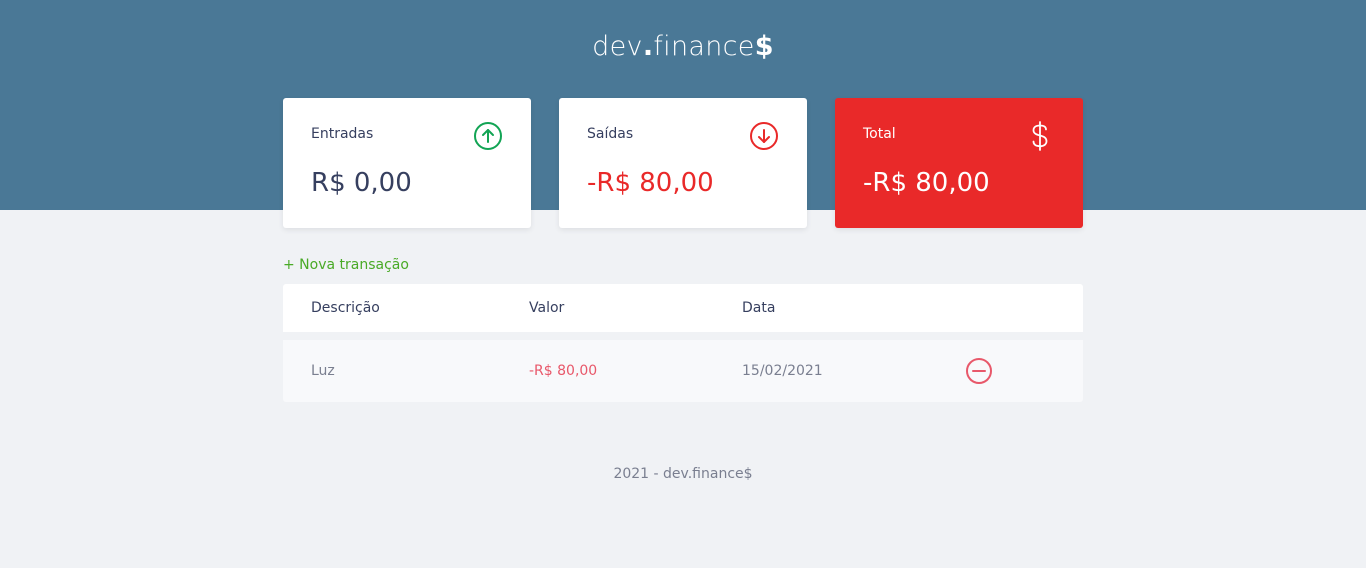 This screenshot has width=1366, height=568. I want to click on row-date: 15/02/2021, so click(782, 371).